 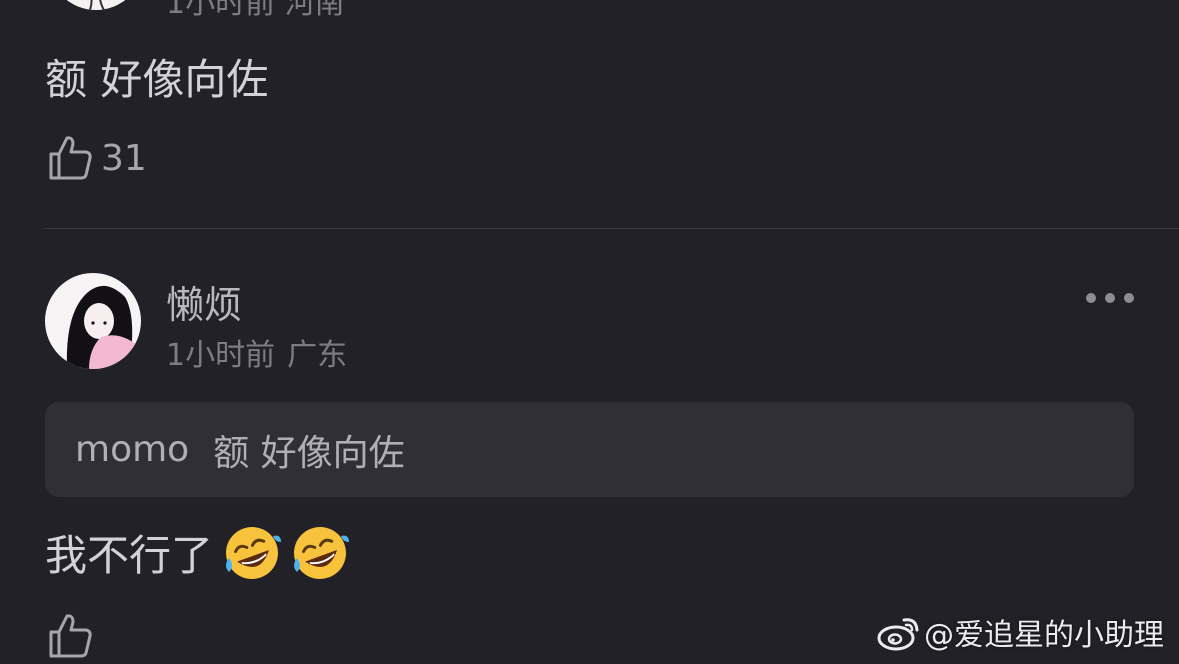 I want to click on comment-text: 额 好像向佐, so click(x=157, y=79).